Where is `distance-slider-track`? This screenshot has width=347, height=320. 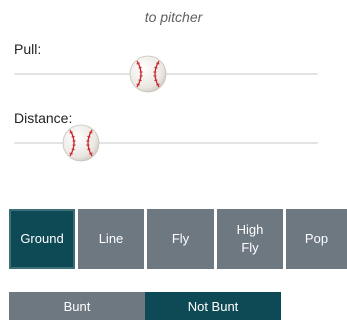 distance-slider-track is located at coordinates (166, 143).